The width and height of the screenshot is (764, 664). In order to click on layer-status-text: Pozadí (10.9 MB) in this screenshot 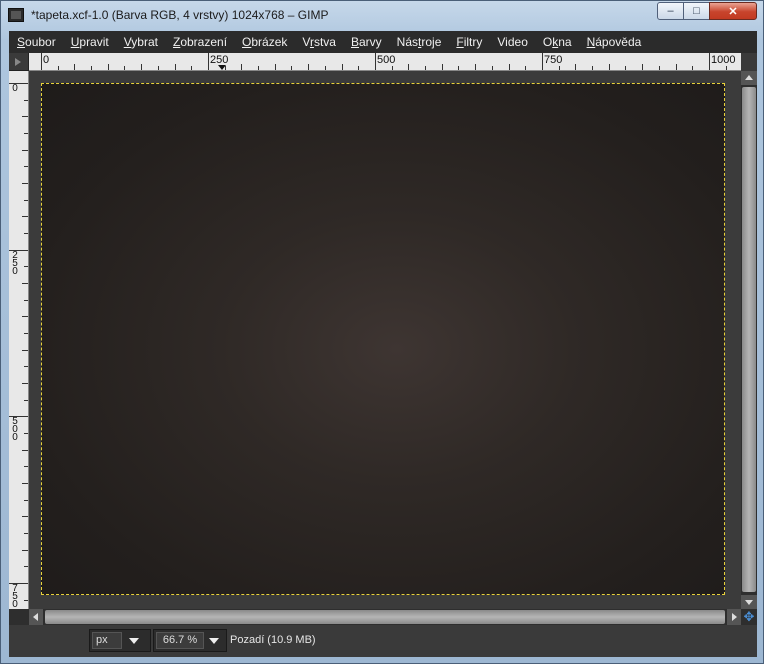, I will do `click(273, 640)`.